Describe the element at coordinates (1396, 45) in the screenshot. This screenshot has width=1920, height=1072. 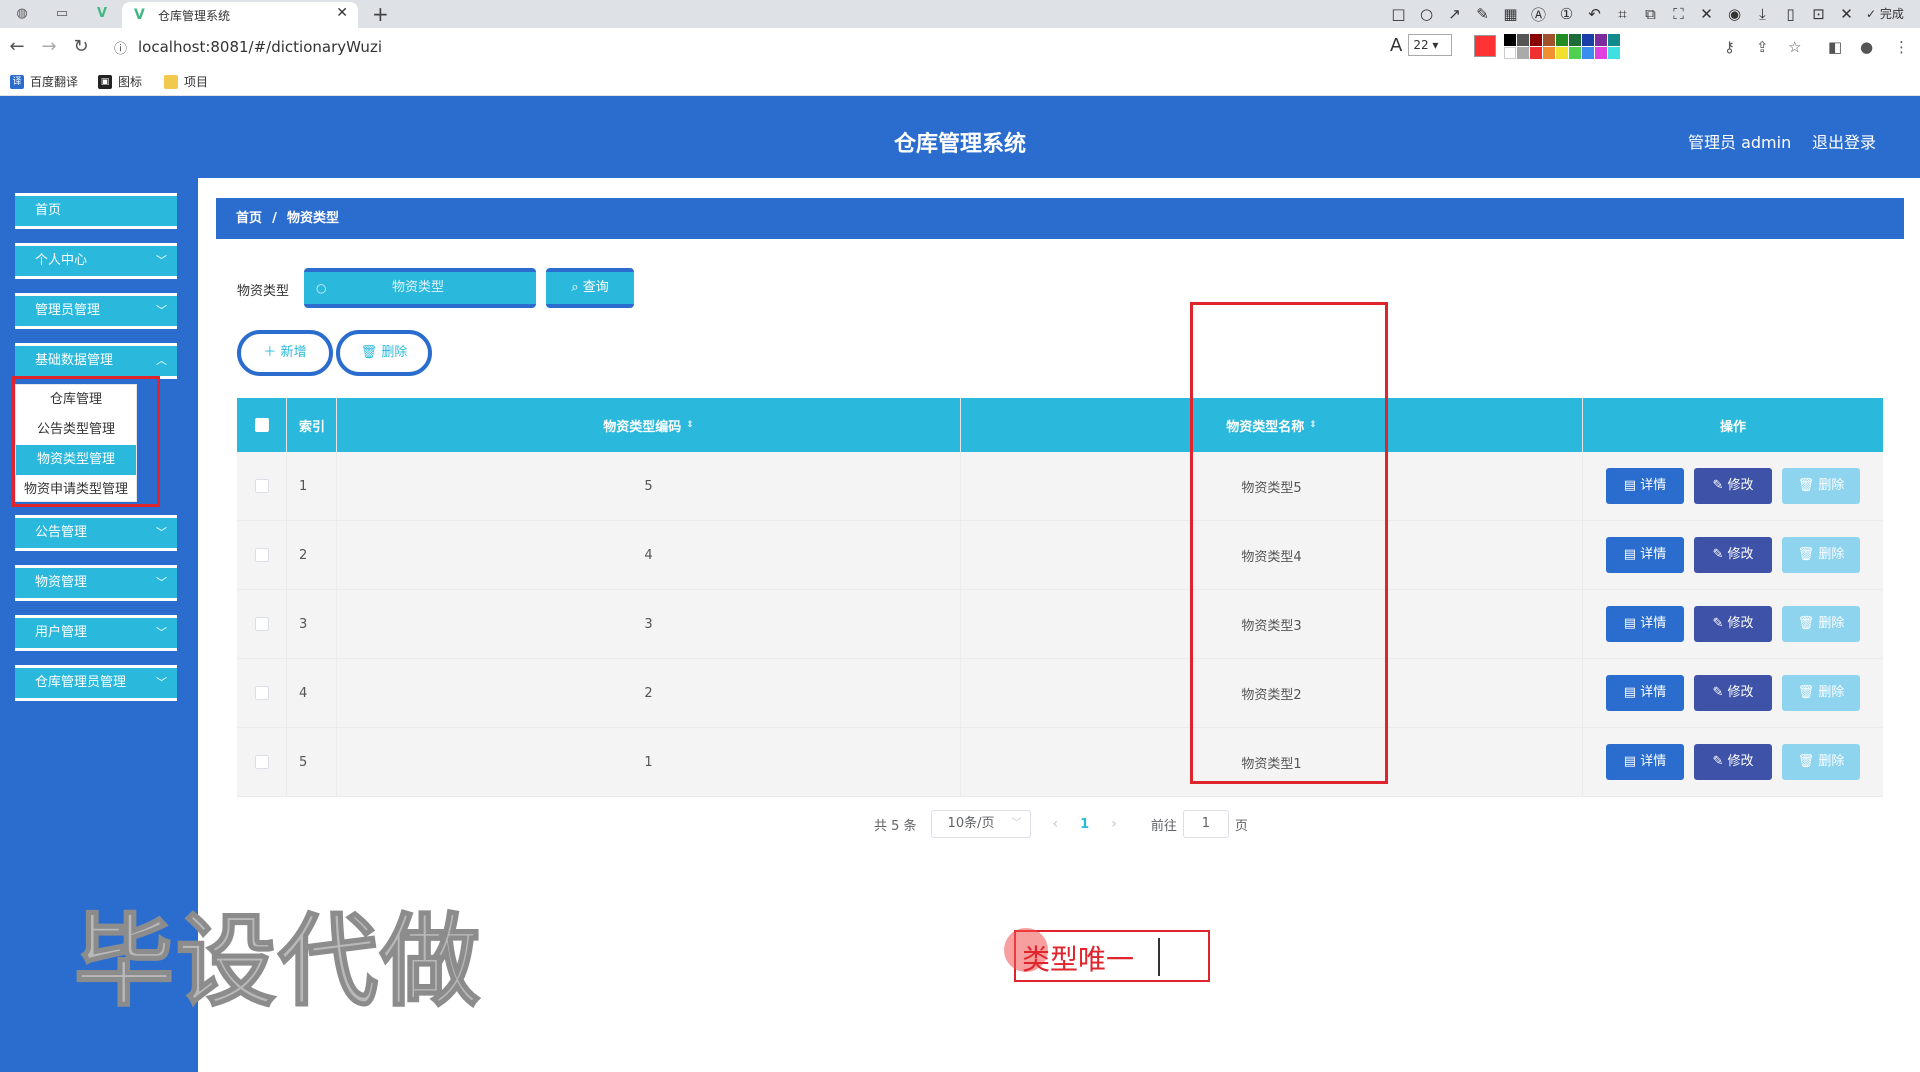
I see `font-icon: A` at that location.